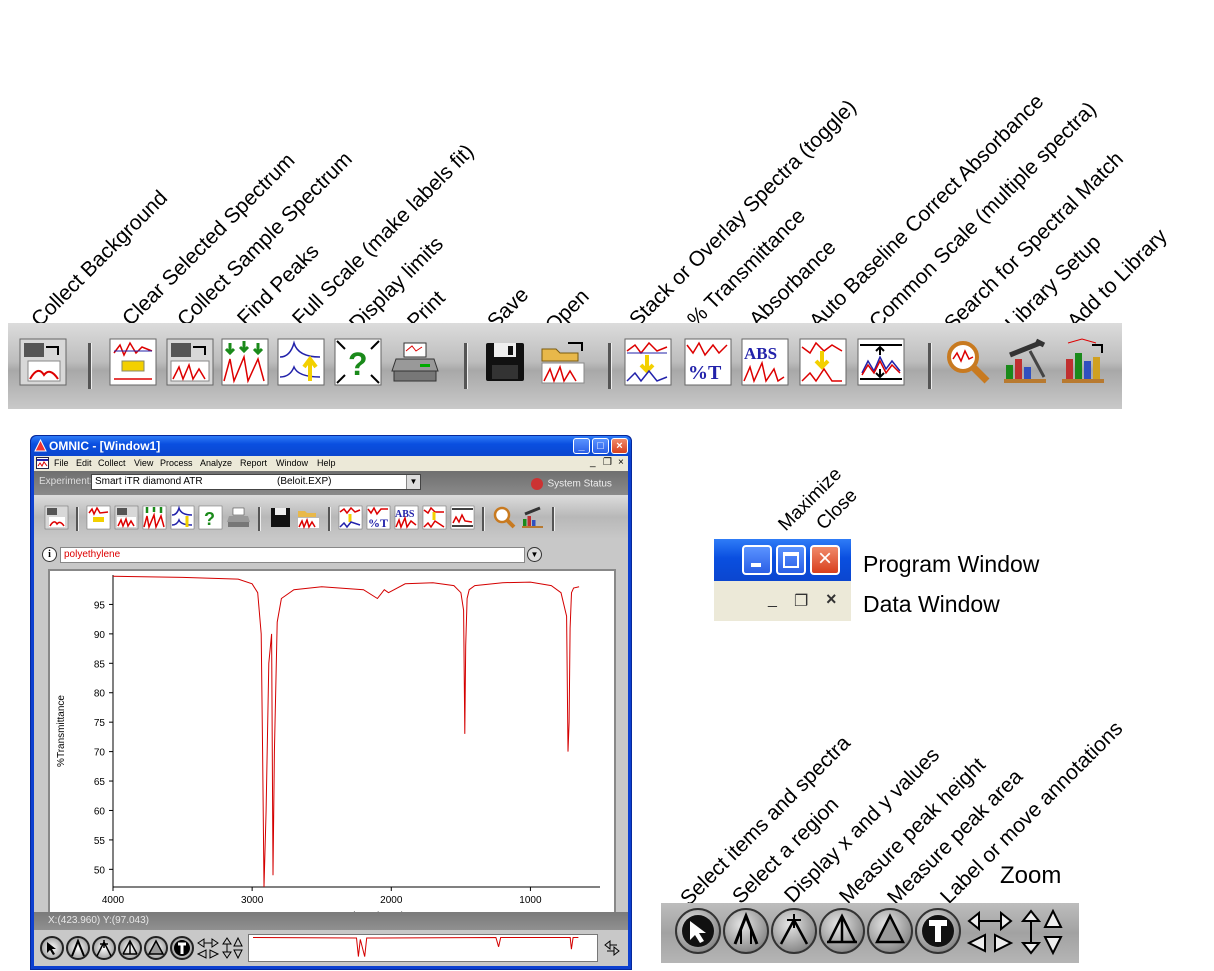 The height and width of the screenshot is (971, 1214). I want to click on title-bar: OMNIC - [Window1] _ □ ×, so click(331, 446).